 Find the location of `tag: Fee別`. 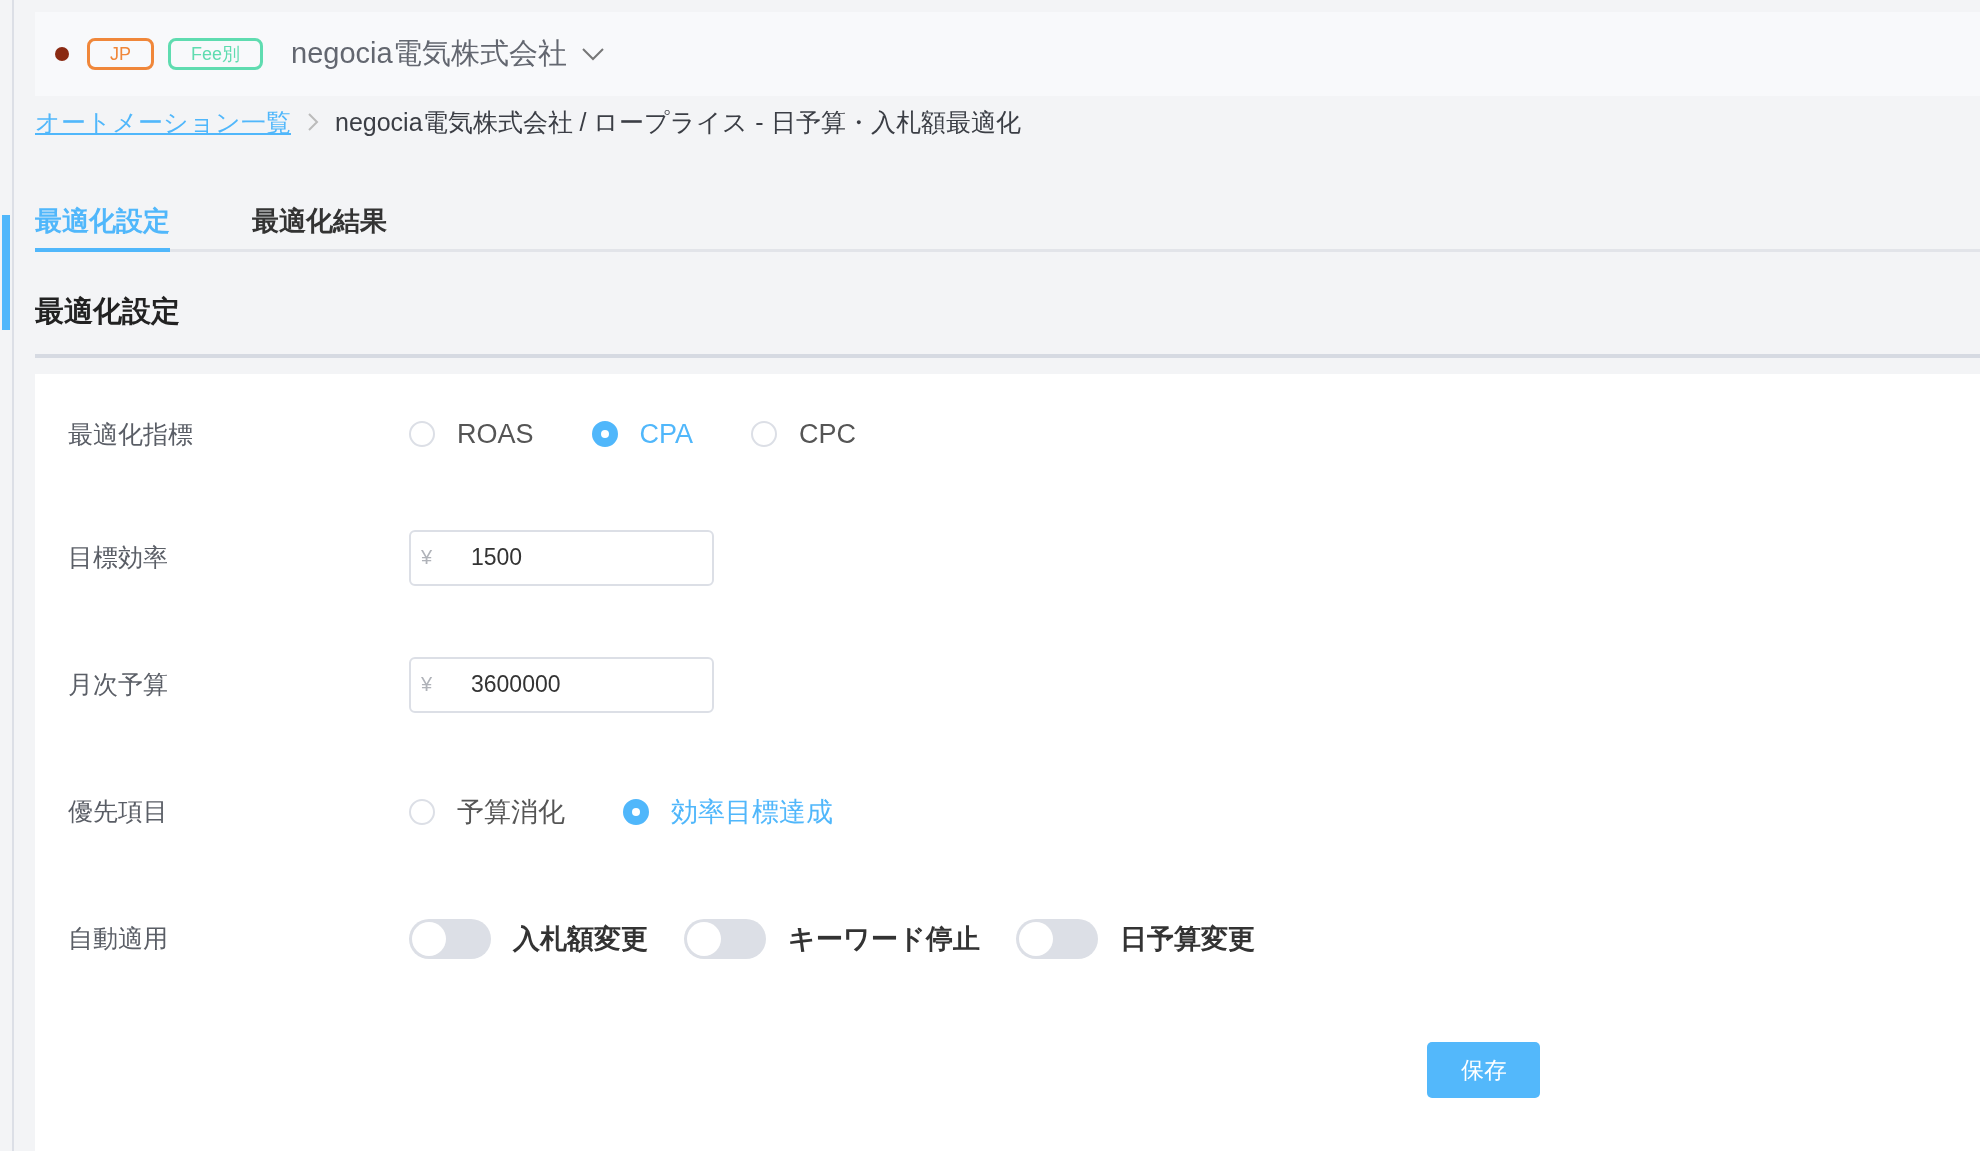

tag: Fee別 is located at coordinates (216, 54).